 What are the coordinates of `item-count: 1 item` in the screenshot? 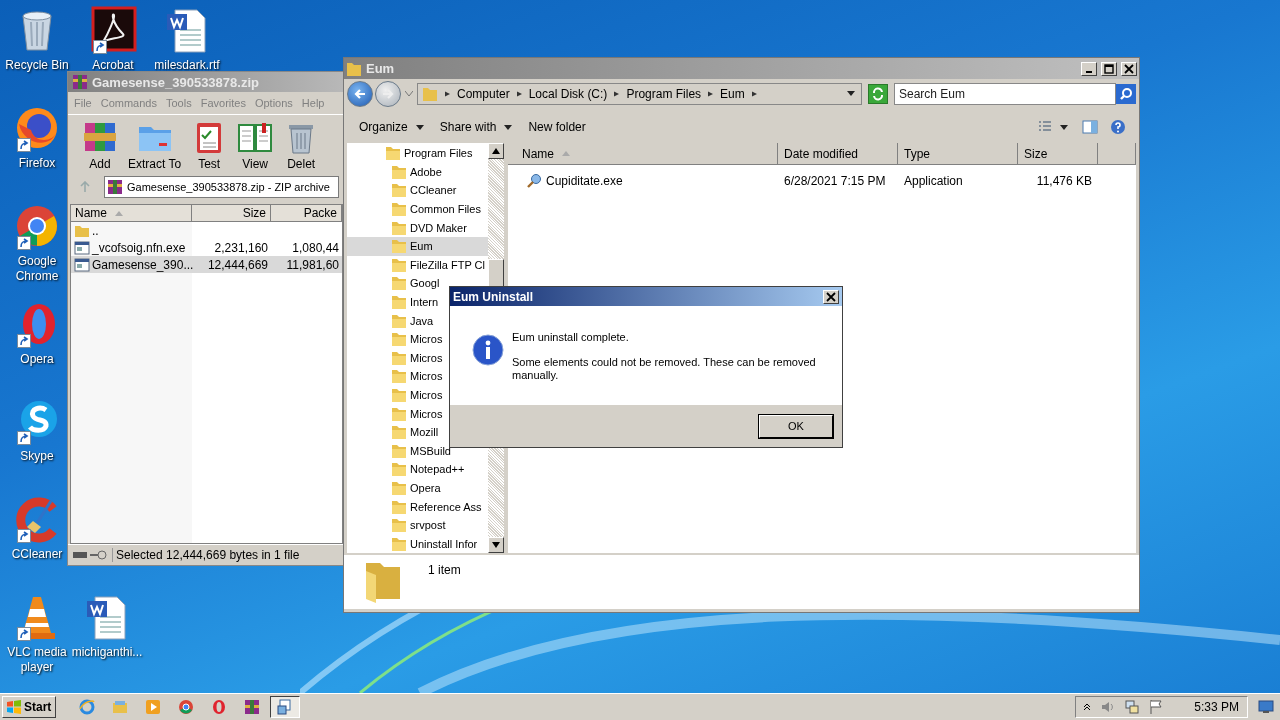 It's located at (444, 570).